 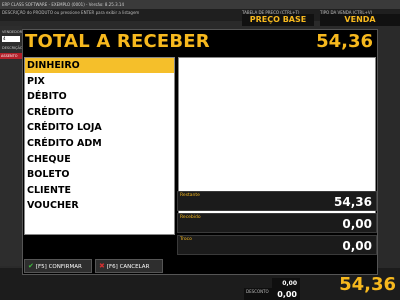 I want to click on vendedor-label: VENDEDOR, so click(x=12, y=32).